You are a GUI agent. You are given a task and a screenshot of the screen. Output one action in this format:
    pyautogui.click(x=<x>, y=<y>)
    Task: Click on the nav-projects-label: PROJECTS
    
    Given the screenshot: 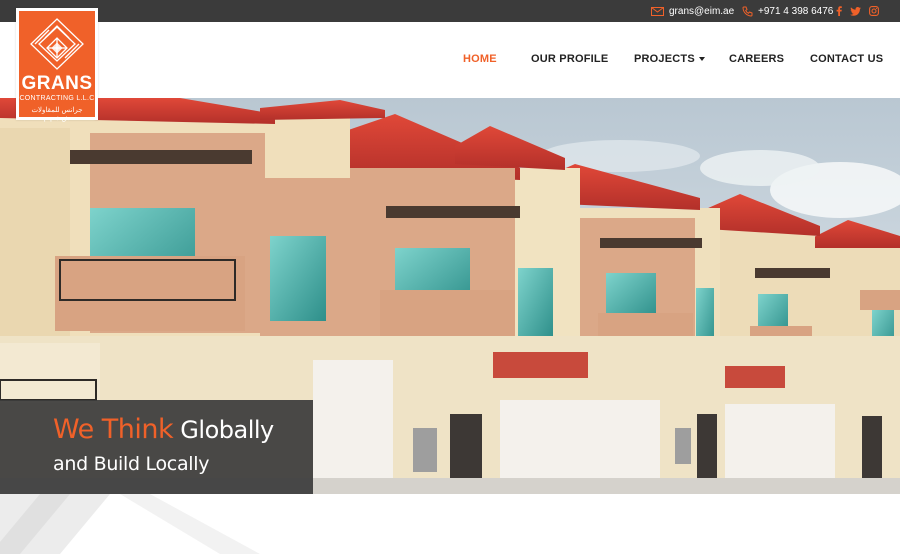 What is the action you would take?
    pyautogui.click(x=664, y=59)
    